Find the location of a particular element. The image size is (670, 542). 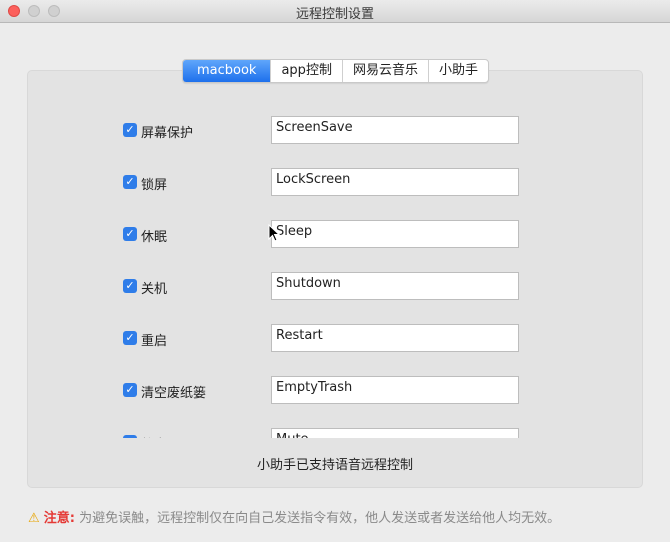

command-row-lockscreen: ✓ 锁屏 LockScreen is located at coordinates (335, 183).